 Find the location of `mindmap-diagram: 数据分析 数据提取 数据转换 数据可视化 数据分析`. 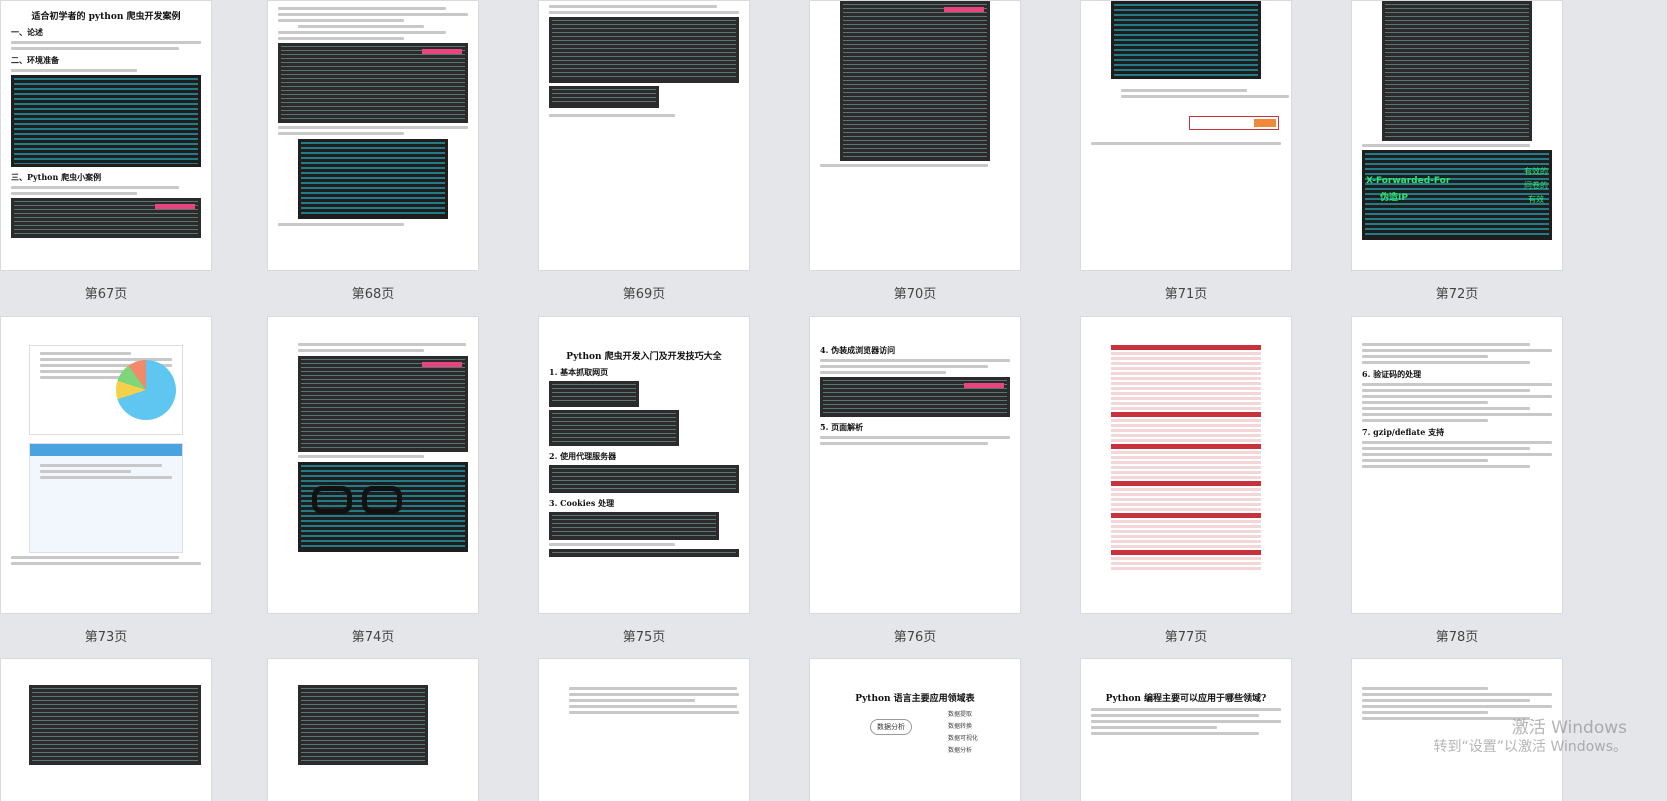

mindmap-diagram: 数据分析 数据提取 数据转换 数据可视化 数据分析 is located at coordinates (915, 754).